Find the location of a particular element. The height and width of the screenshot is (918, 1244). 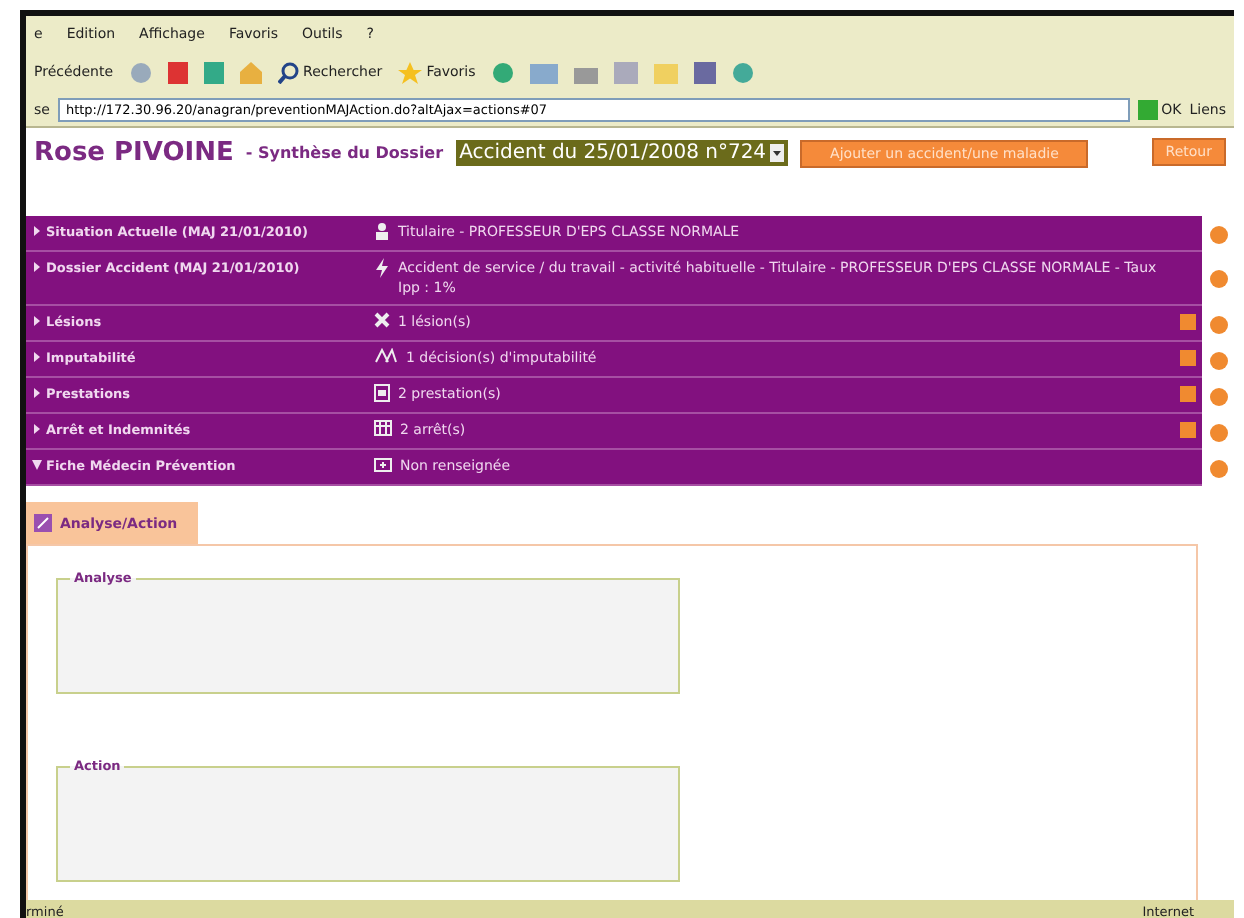

cross-icon is located at coordinates (382, 320).